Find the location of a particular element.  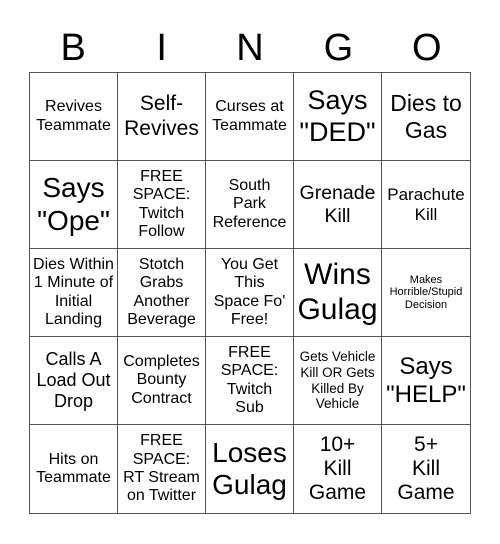

bingo-cell: Says "Ope" is located at coordinates (74, 205).